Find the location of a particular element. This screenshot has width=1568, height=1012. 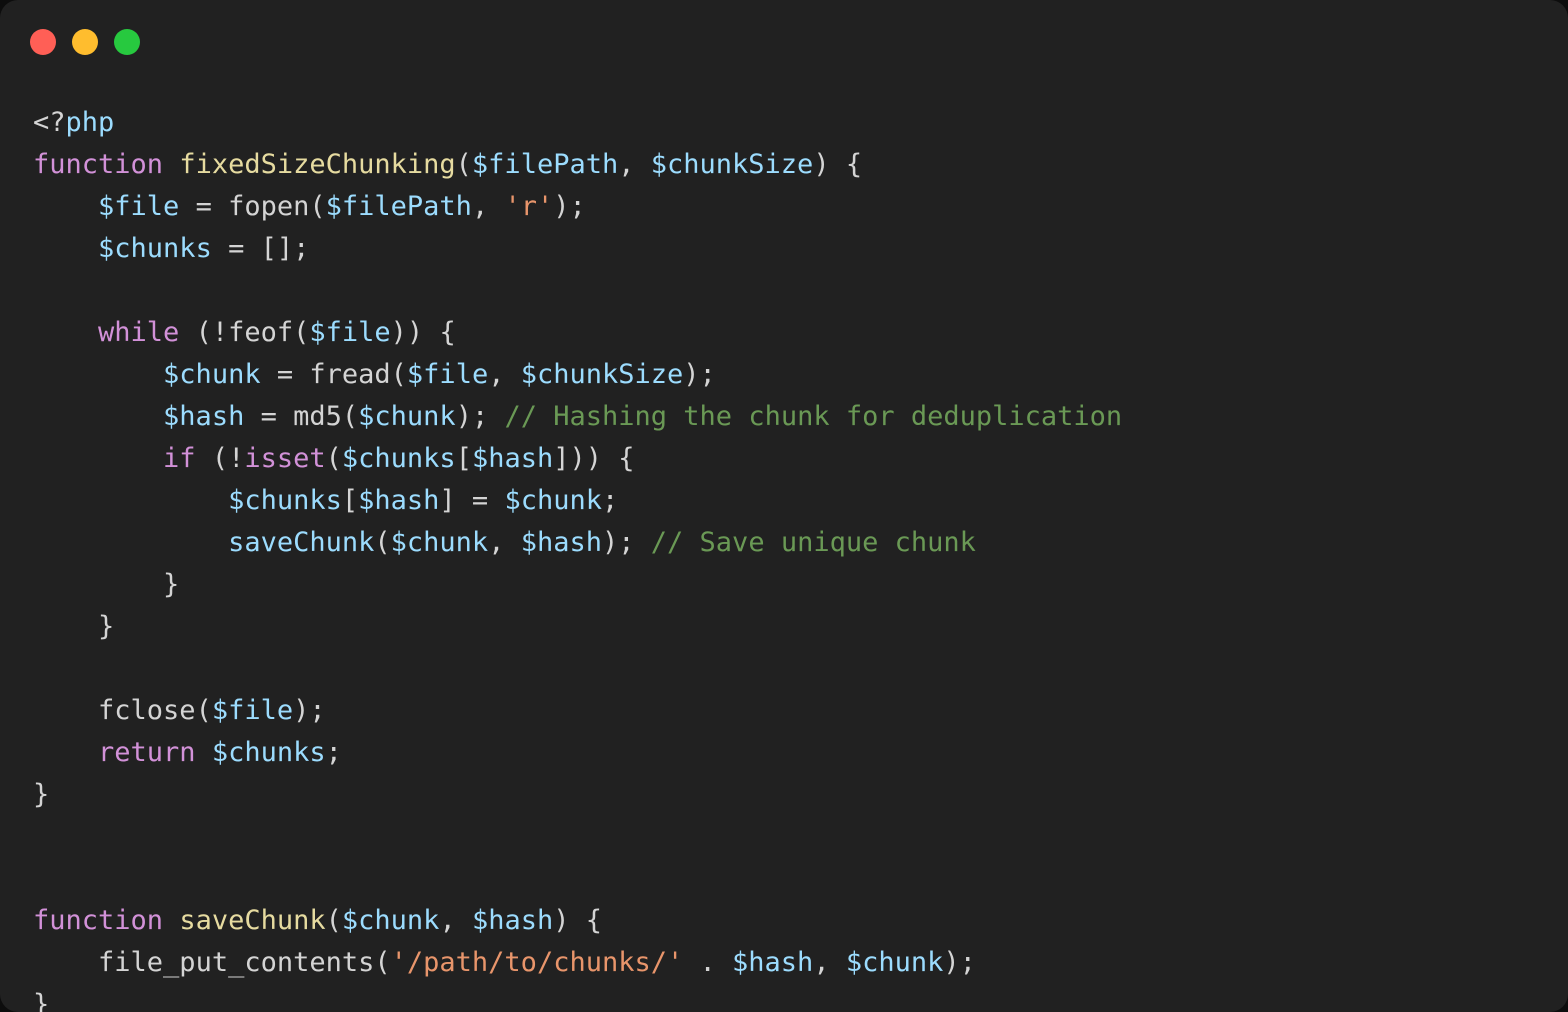

code-line: return $chunks; is located at coordinates (800, 753).